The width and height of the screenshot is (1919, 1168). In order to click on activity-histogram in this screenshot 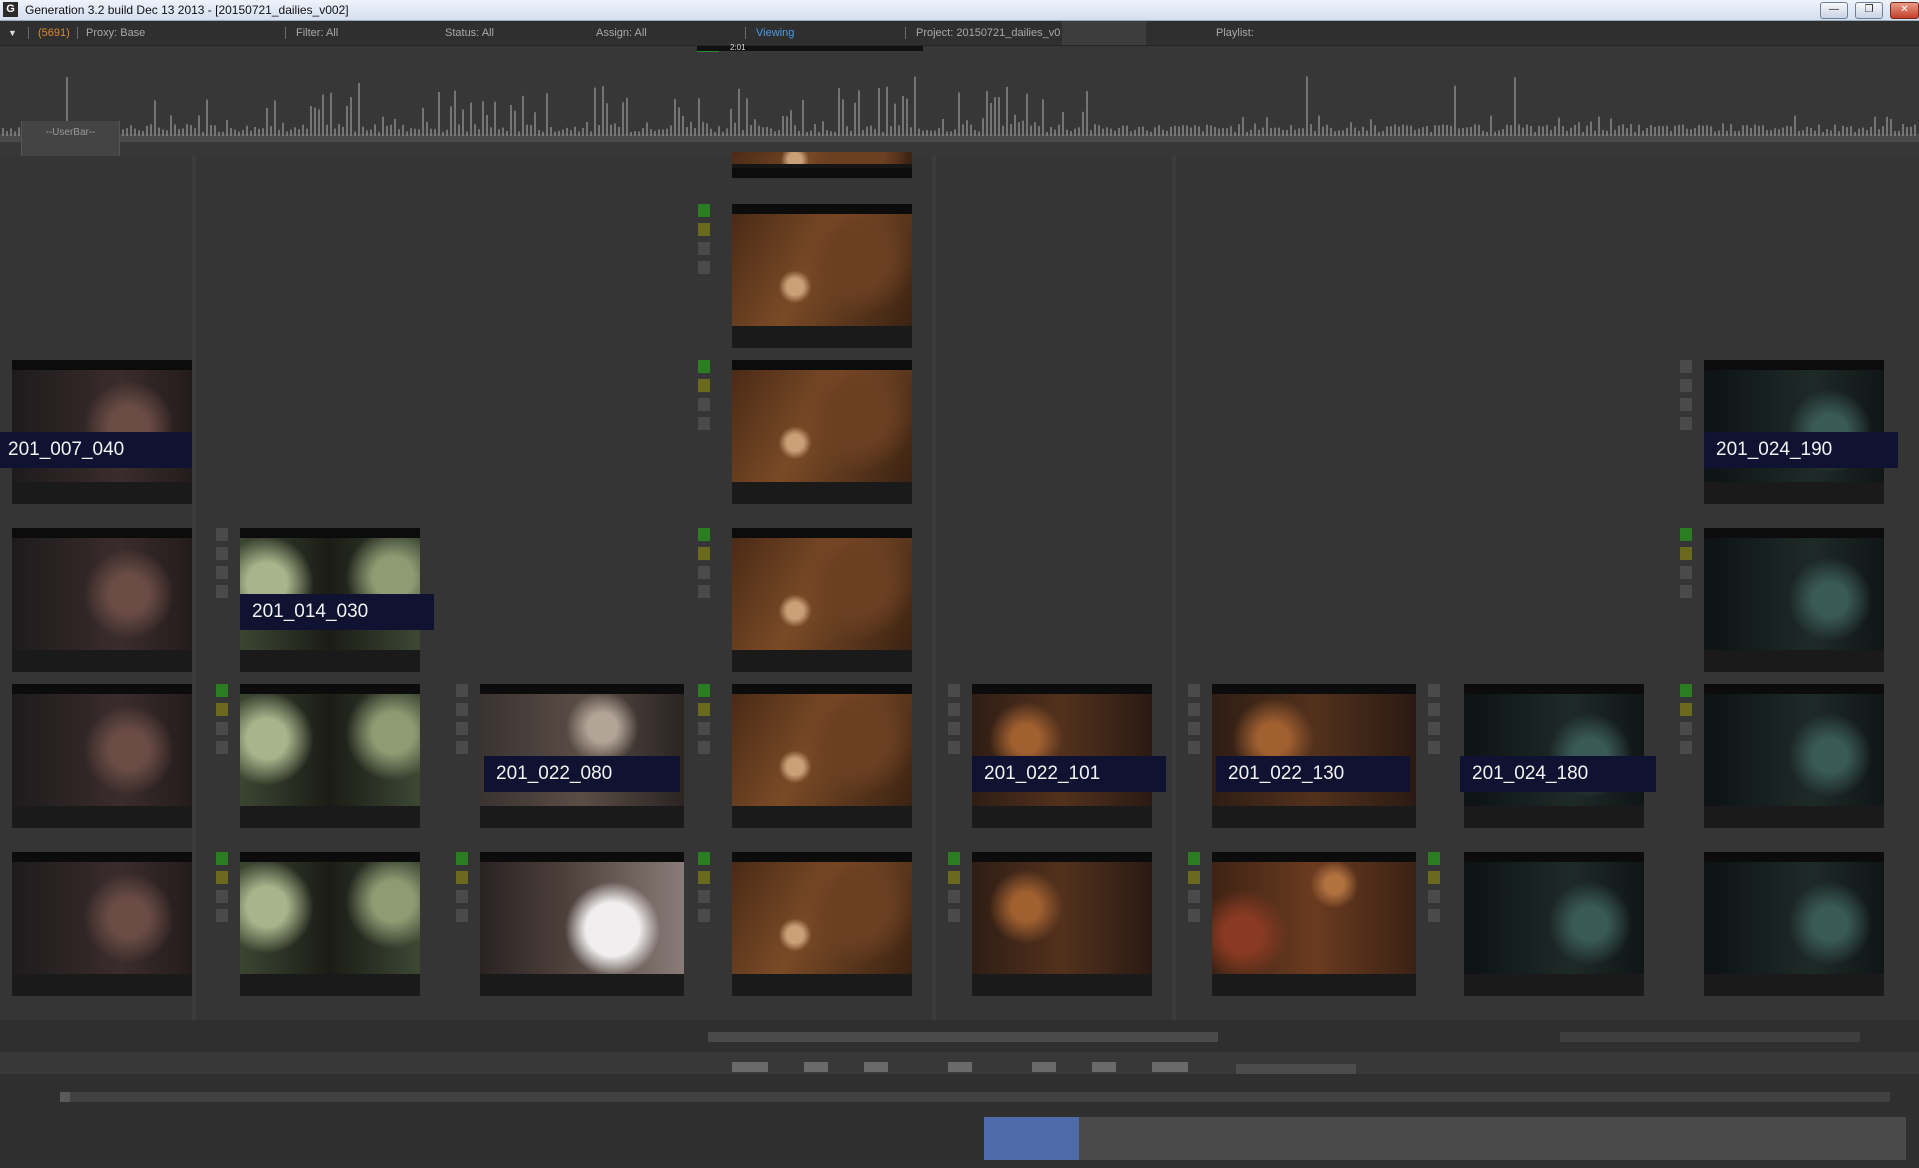, I will do `click(959, 101)`.